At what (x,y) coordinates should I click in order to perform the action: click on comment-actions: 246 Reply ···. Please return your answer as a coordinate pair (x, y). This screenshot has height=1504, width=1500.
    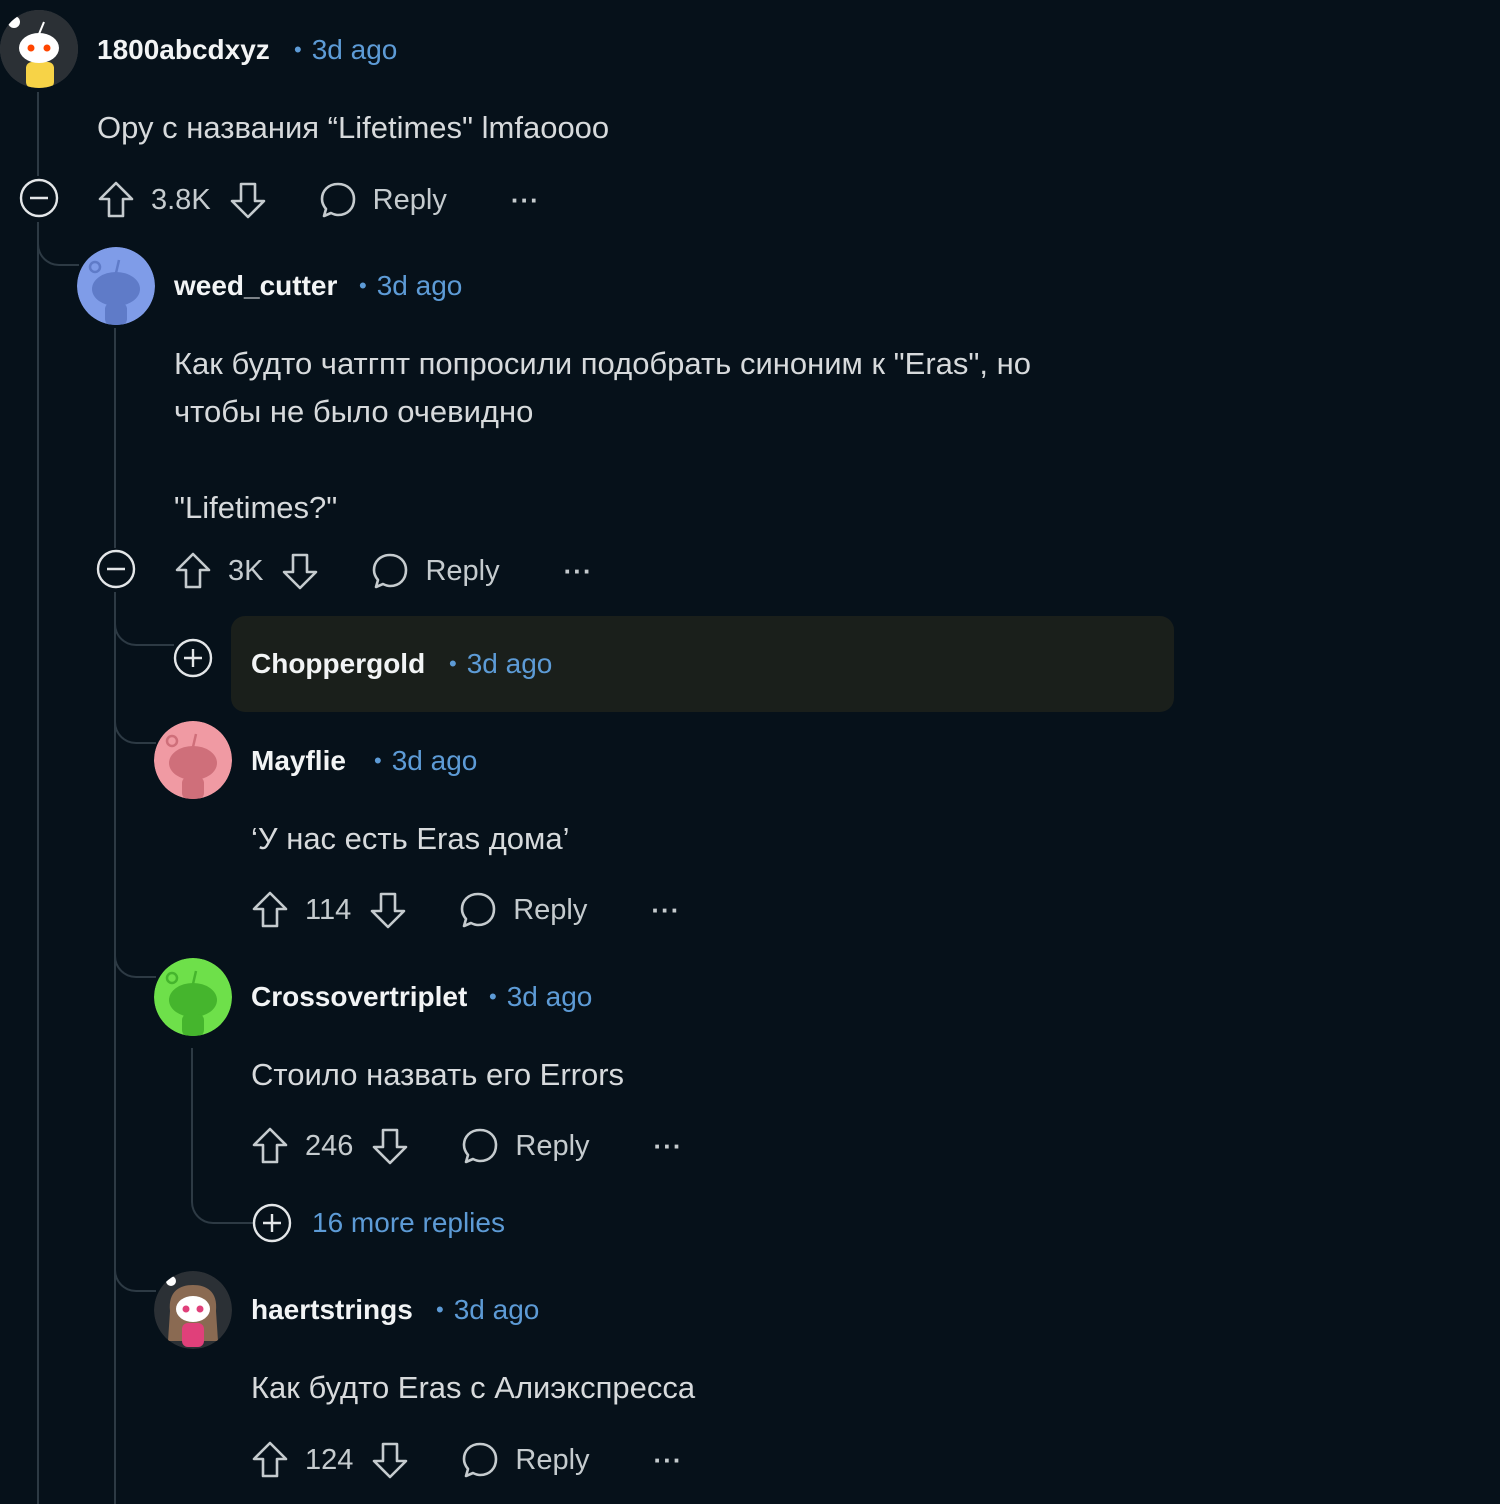
    Looking at the image, I should click on (467, 1146).